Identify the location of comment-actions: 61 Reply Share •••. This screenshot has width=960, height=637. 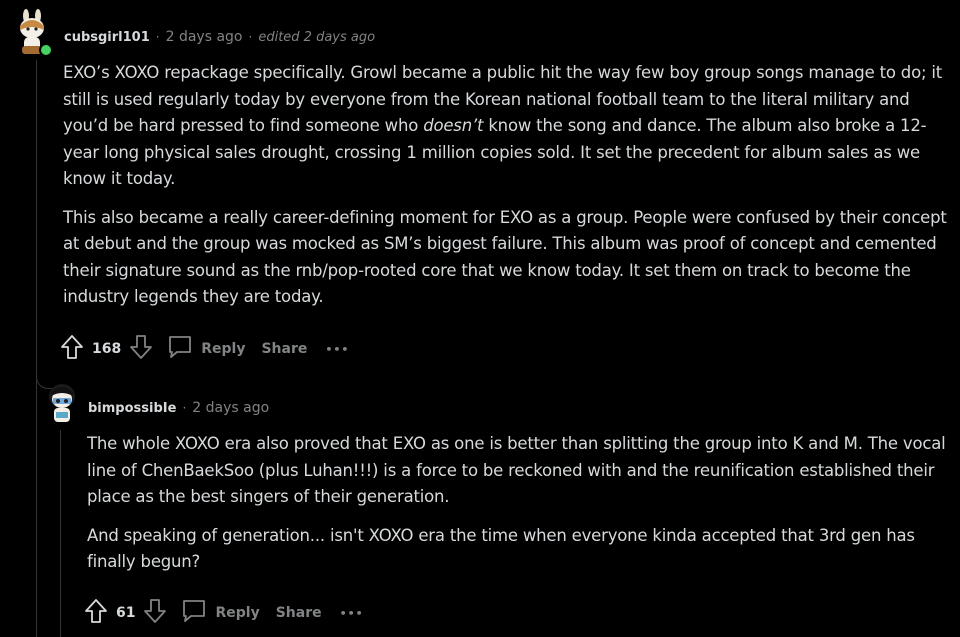
(224, 613).